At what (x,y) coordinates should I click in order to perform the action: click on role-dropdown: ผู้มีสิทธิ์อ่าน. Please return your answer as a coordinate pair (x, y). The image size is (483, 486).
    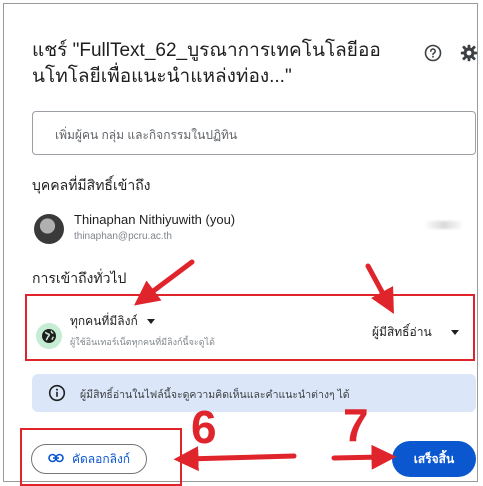
    Looking at the image, I should click on (415, 332).